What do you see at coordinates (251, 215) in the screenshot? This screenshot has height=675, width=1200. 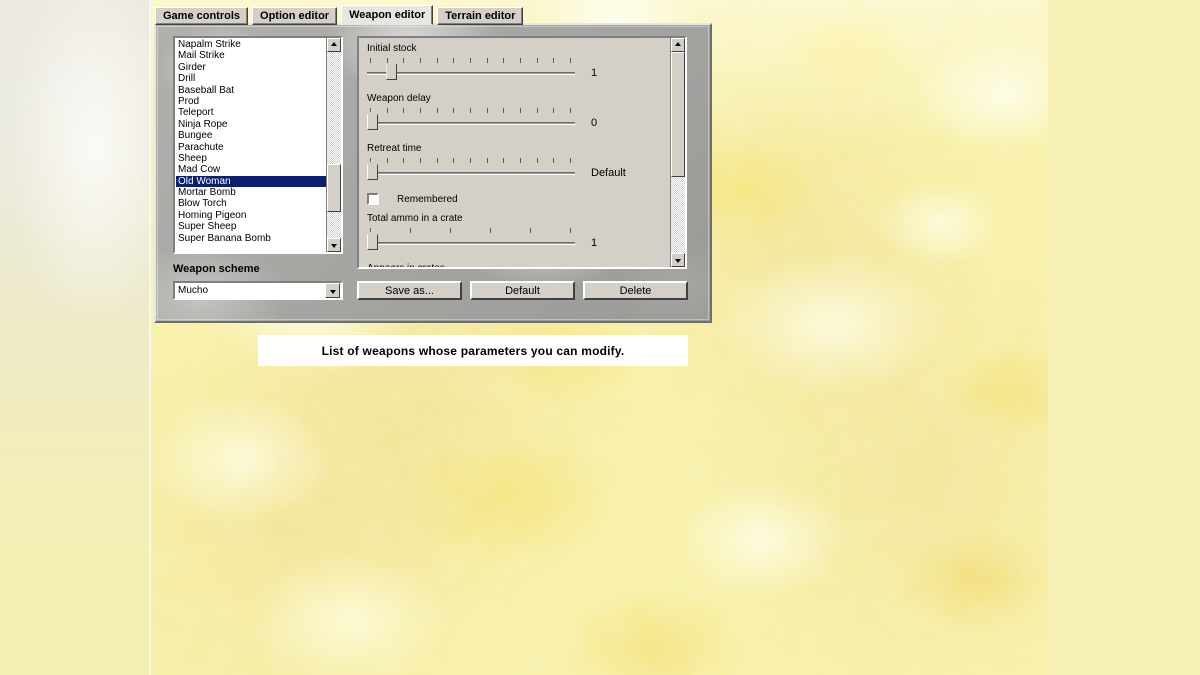 I see `list-item: Homing Pigeon` at bounding box center [251, 215].